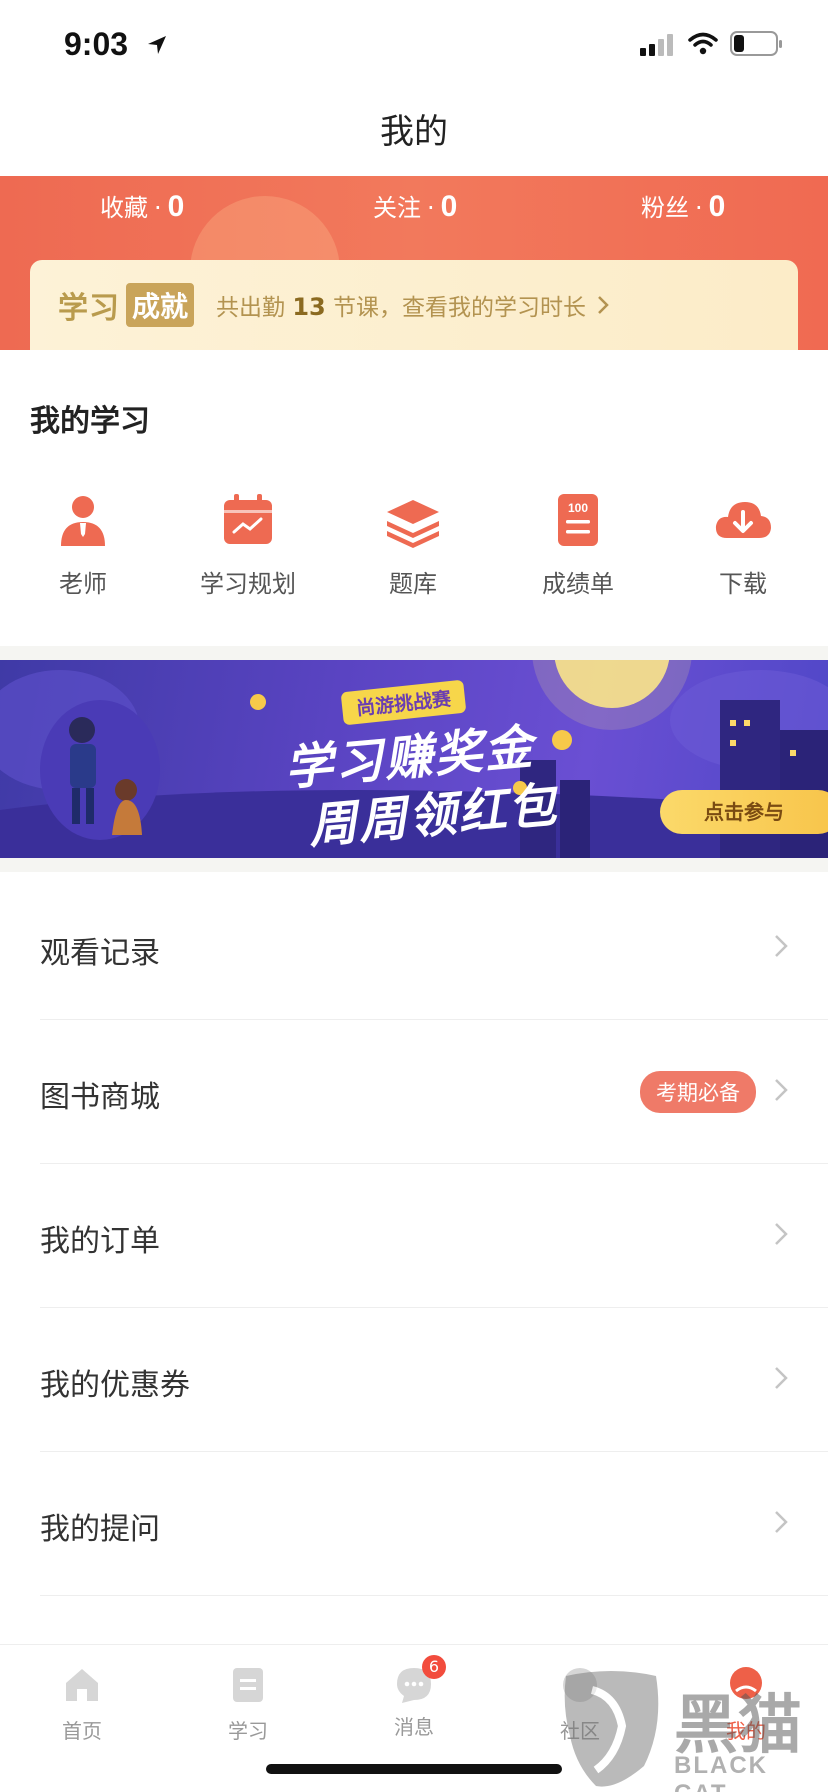  What do you see at coordinates (743, 584) in the screenshot?
I see `study-label: 下载` at bounding box center [743, 584].